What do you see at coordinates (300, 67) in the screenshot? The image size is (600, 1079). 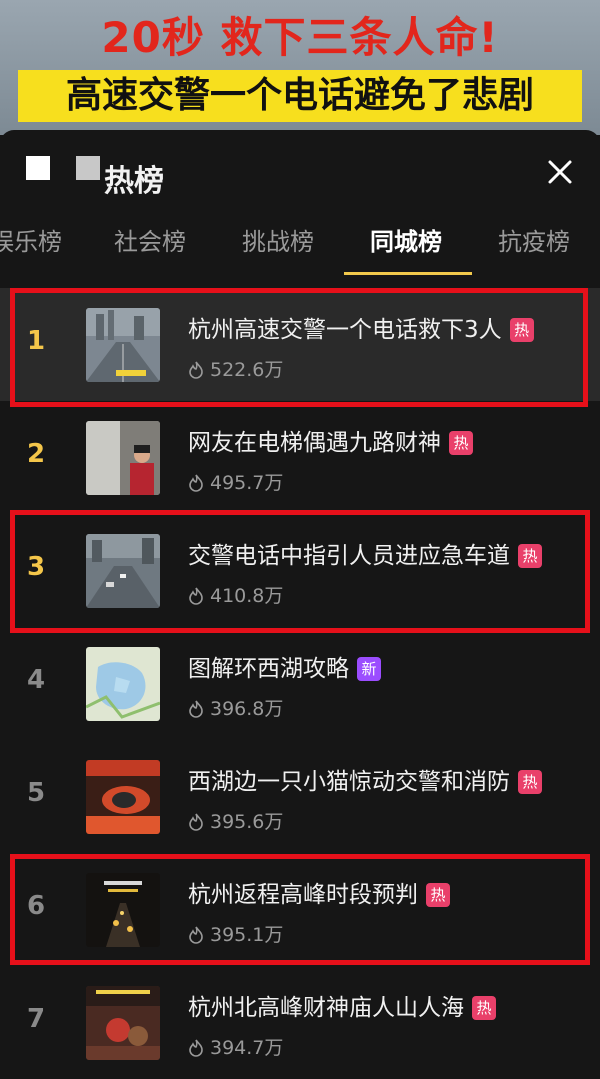 I see `video-banner: 20秒 救下三条人命! 高速交警一个电话避免了悲剧` at bounding box center [300, 67].